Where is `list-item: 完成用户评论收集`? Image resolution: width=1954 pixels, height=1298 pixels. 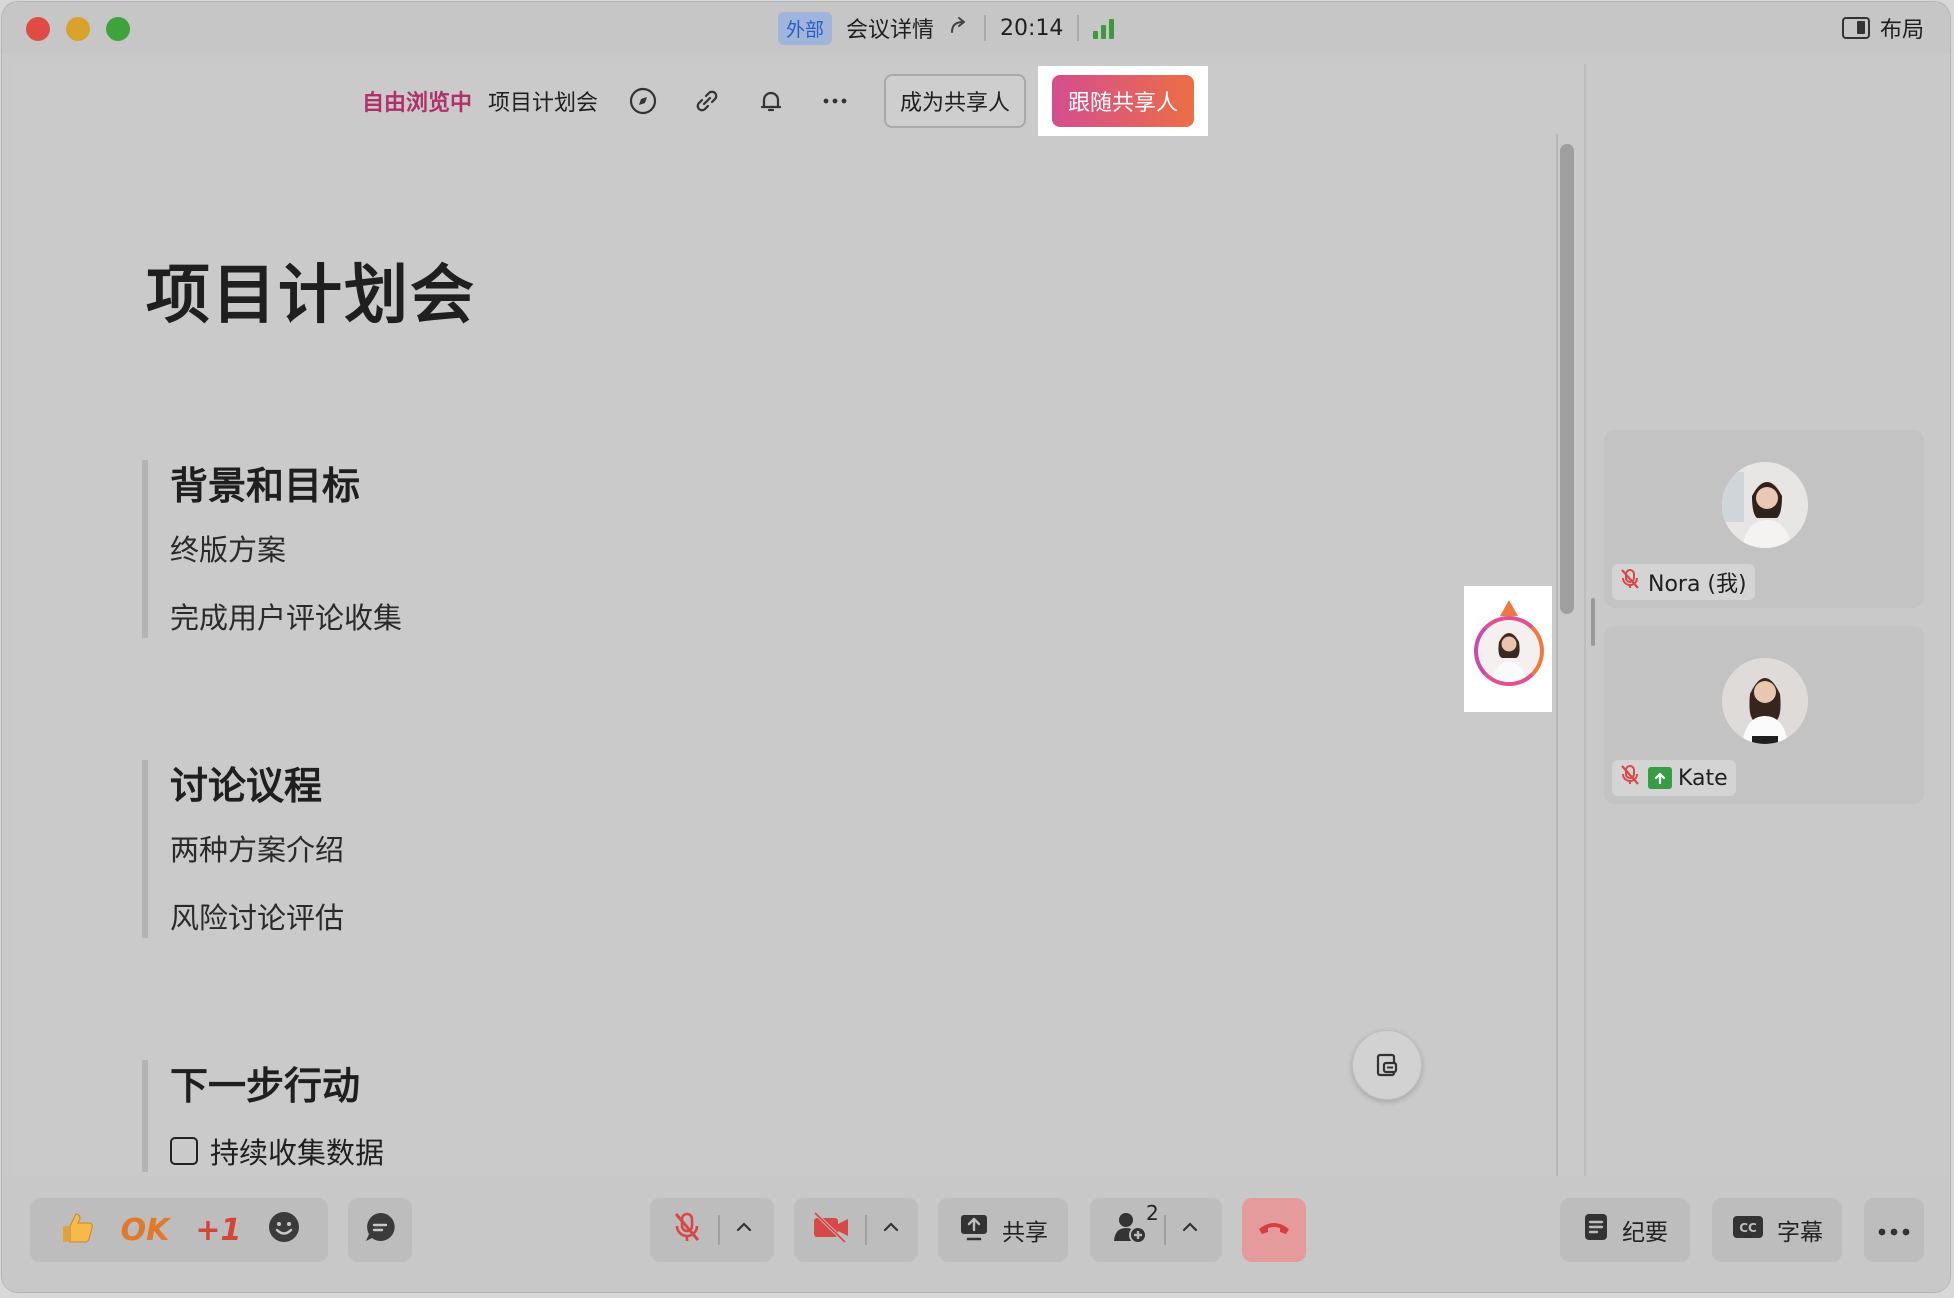 list-item: 完成用户评论收集 is located at coordinates (286, 618).